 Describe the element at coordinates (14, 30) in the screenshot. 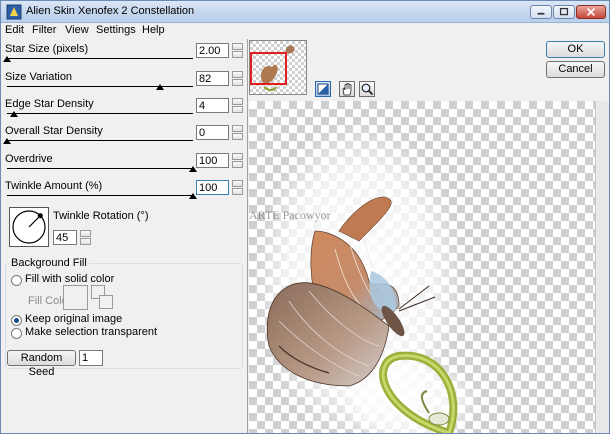

I see `menu-edit: Edit` at that location.